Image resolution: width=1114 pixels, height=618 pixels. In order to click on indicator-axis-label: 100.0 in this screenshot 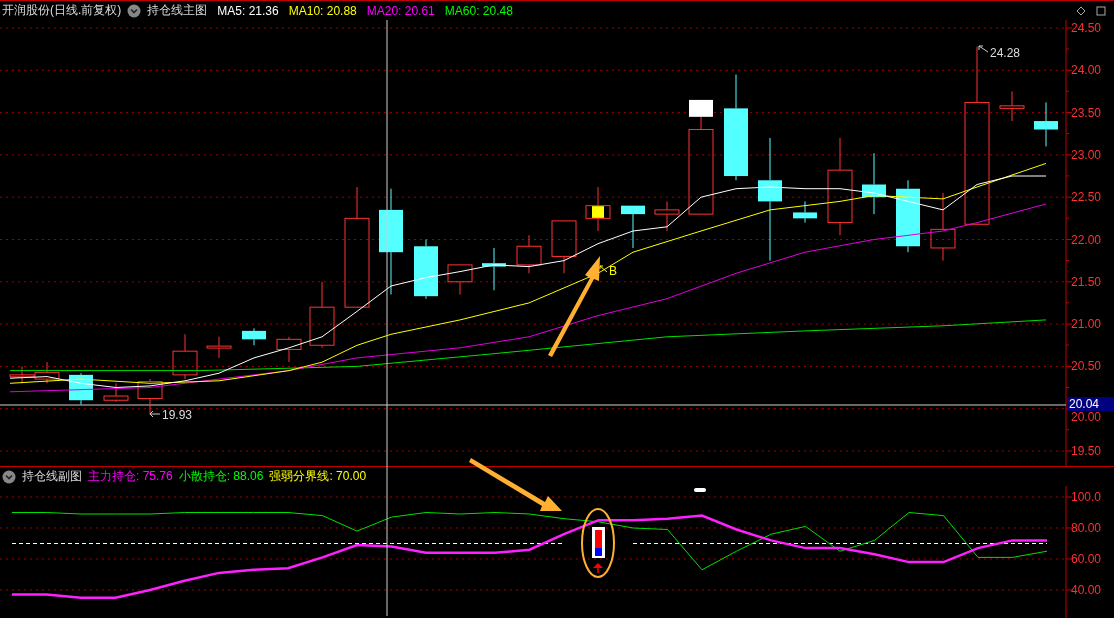, I will do `click(1086, 497)`.